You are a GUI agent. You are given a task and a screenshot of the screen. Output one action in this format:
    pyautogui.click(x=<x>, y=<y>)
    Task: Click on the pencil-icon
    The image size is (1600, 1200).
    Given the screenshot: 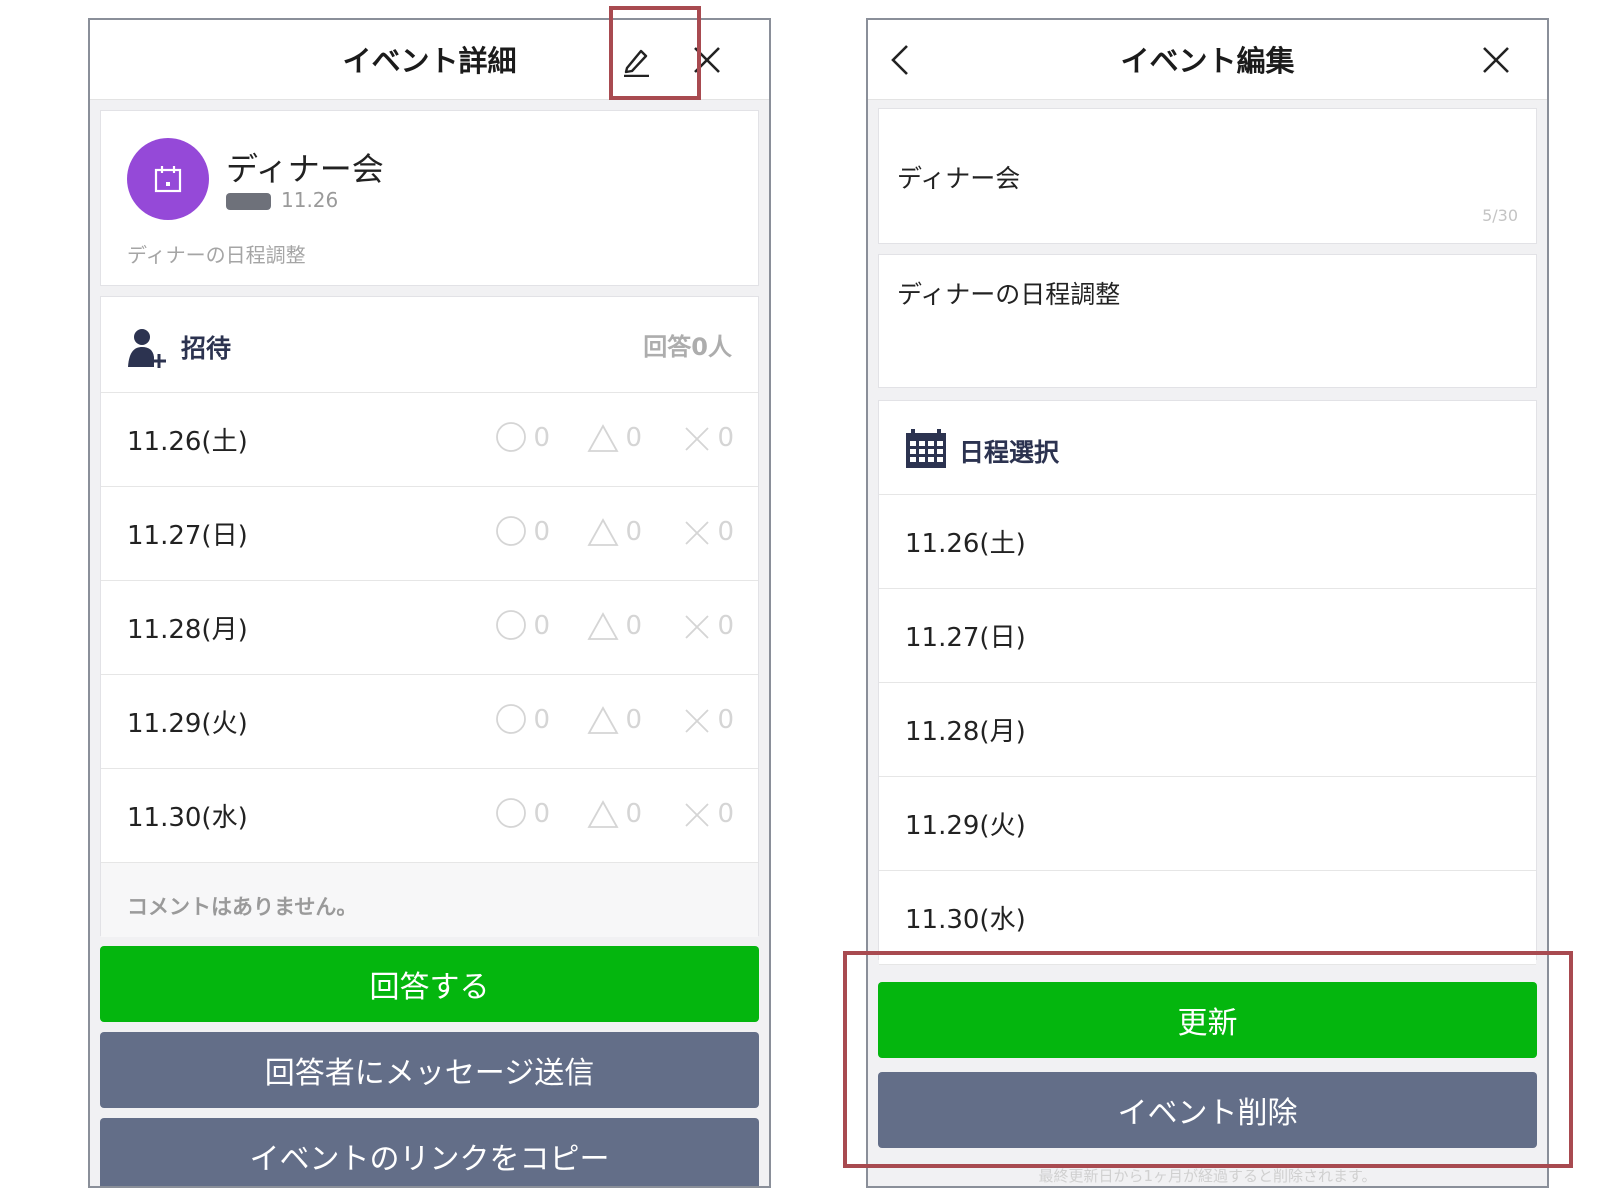 What is the action you would take?
    pyautogui.click(x=636, y=63)
    